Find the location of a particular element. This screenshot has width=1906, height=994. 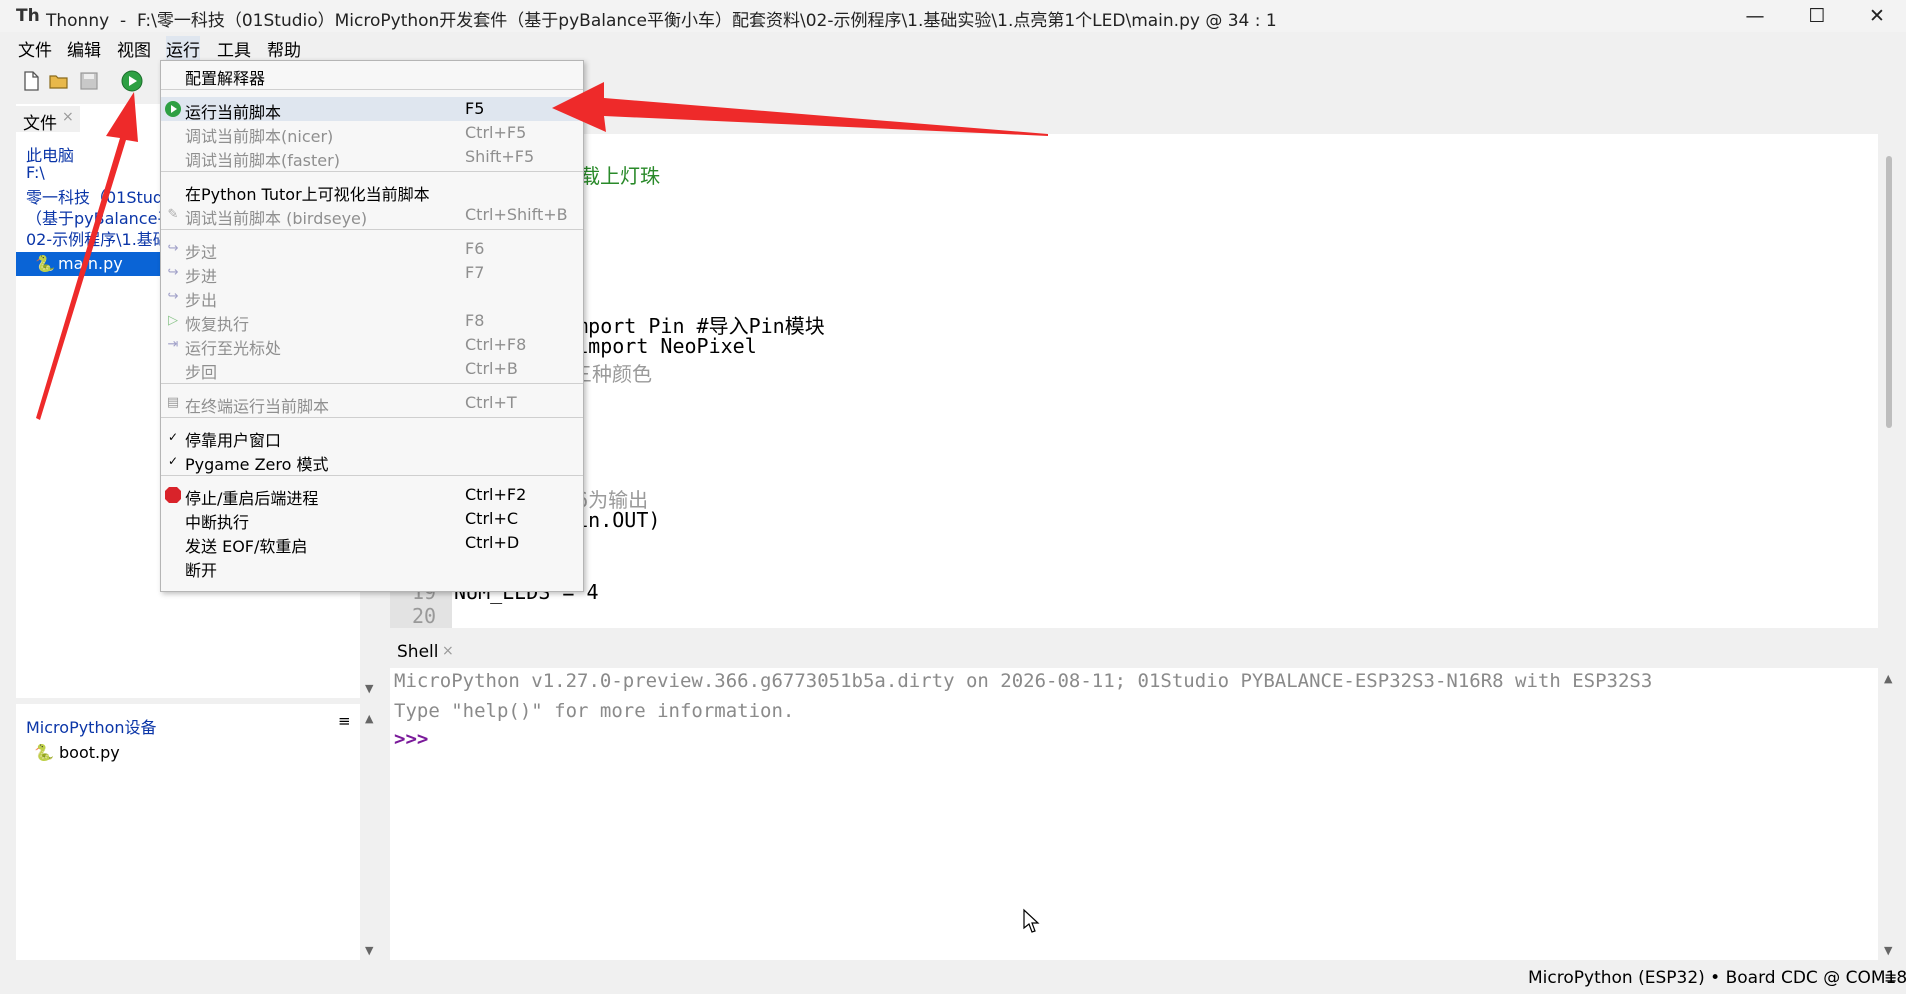

annotation-arrow-to-run-button is located at coordinates (87, 256).